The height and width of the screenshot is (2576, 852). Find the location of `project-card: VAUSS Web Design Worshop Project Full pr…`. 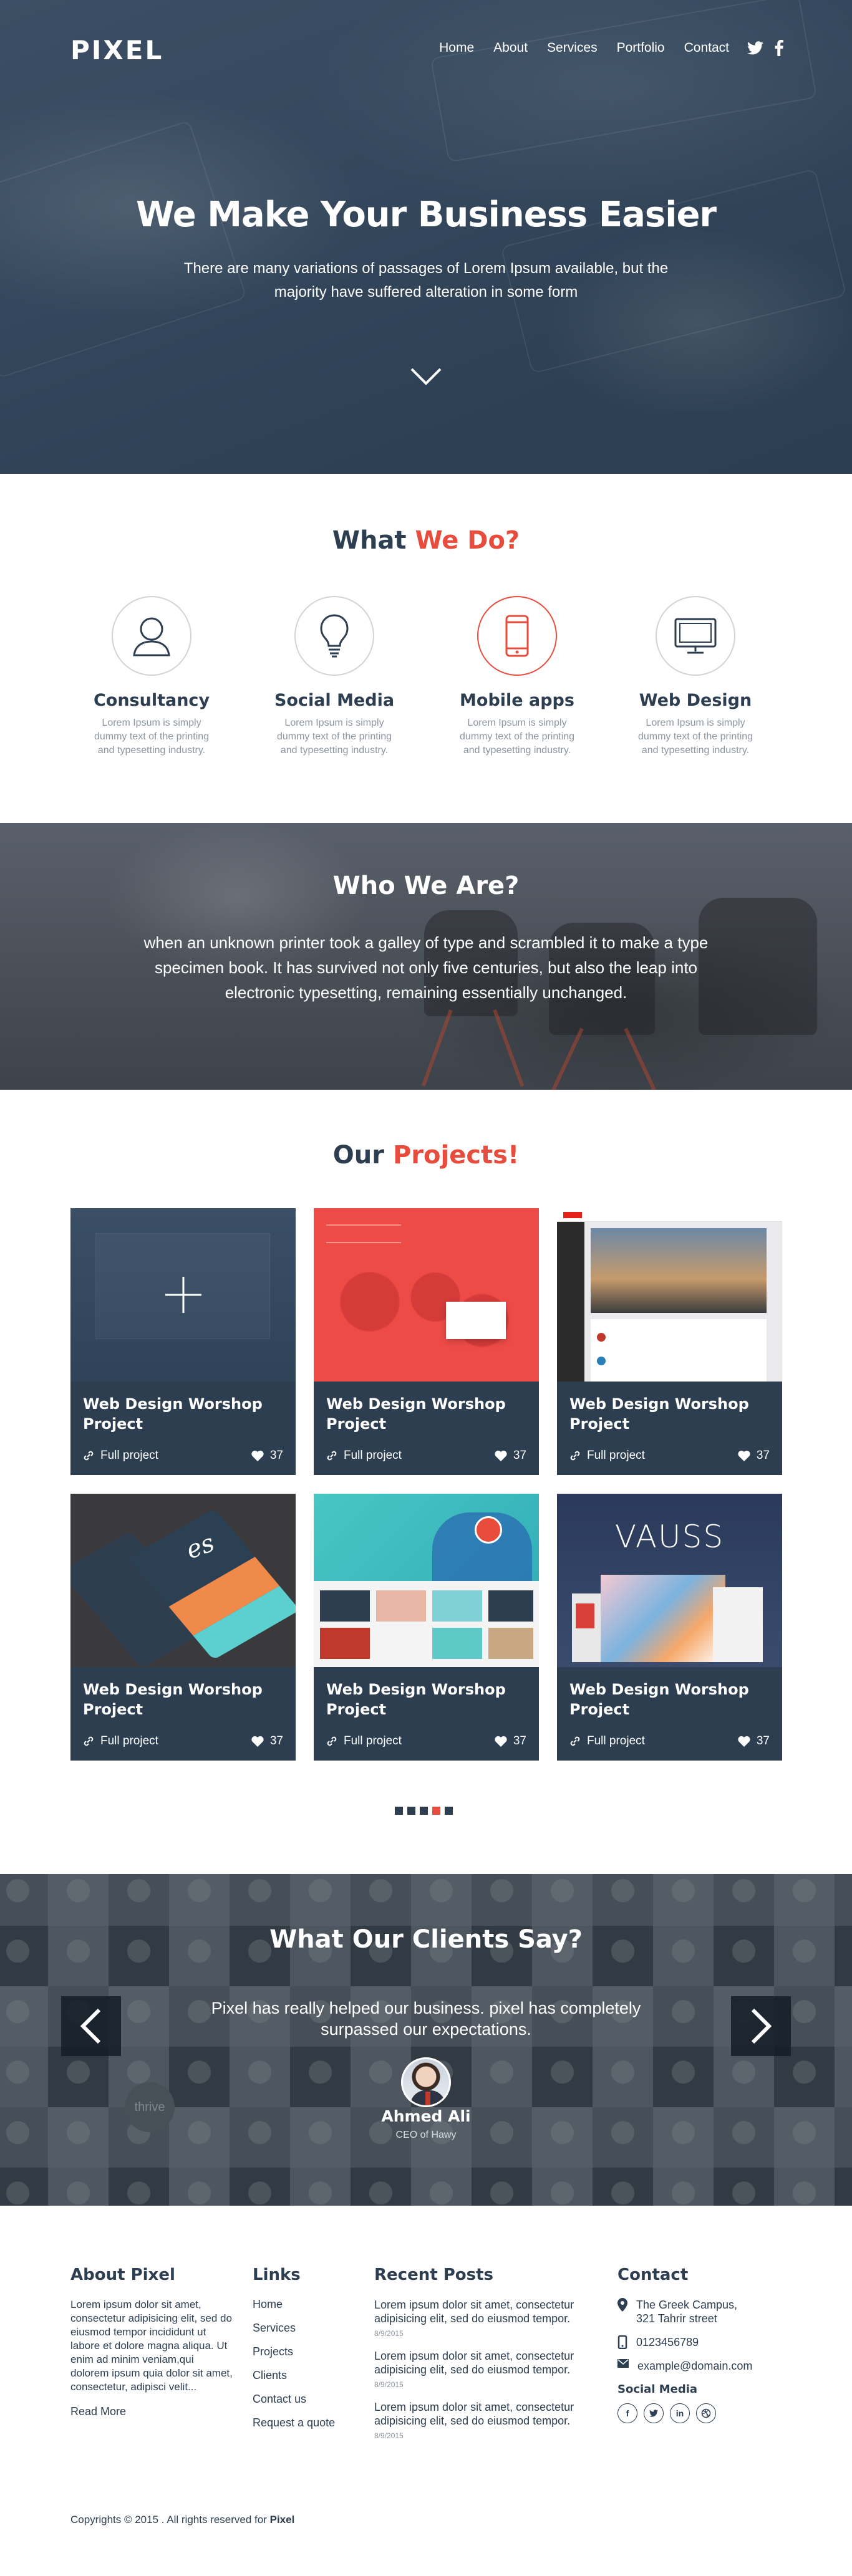

project-card: VAUSS Web Design Worshop Project Full pr… is located at coordinates (669, 1627).